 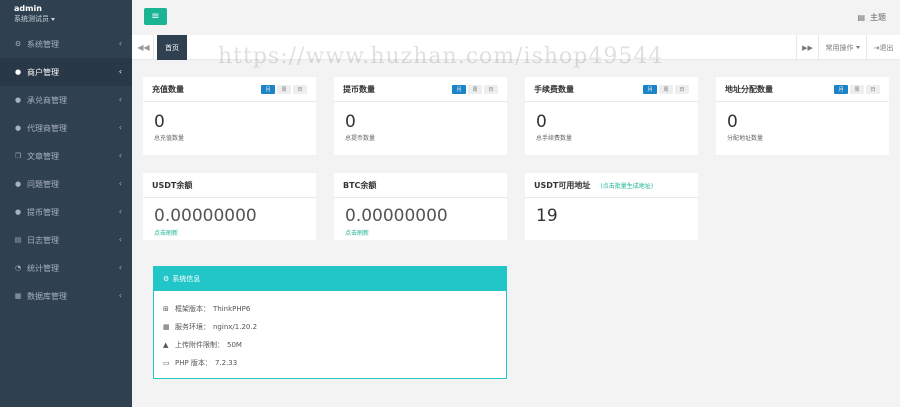 What do you see at coordinates (186, 279) in the screenshot?
I see `system-info-title: 系统信息` at bounding box center [186, 279].